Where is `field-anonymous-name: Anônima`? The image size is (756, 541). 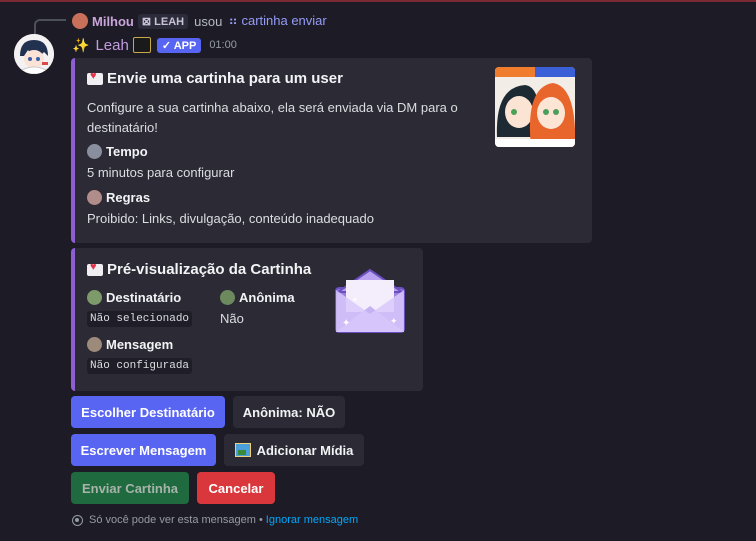
field-anonymous-name: Anônima is located at coordinates (257, 297).